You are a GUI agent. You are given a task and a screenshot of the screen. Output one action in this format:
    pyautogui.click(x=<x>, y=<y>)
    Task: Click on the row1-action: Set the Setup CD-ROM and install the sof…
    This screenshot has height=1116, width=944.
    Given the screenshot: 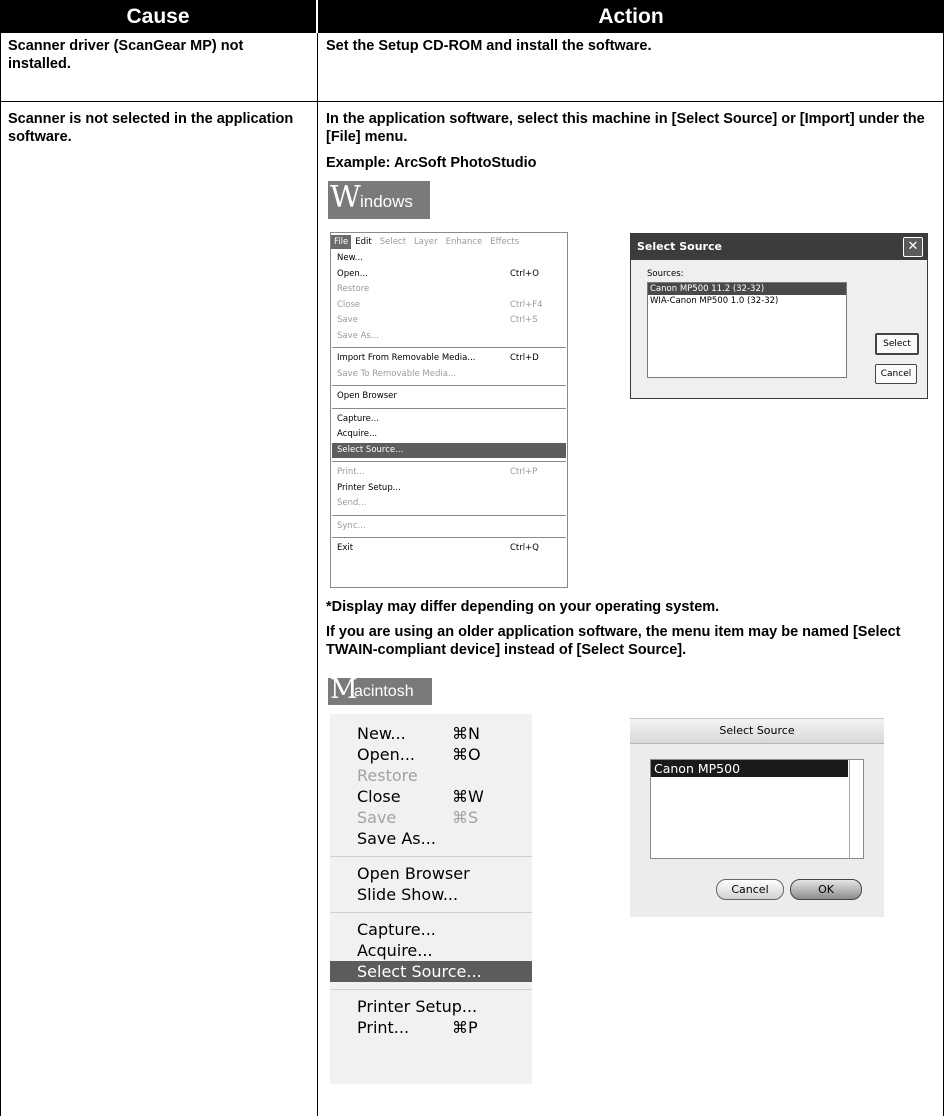 What is the action you would take?
    pyautogui.click(x=489, y=46)
    